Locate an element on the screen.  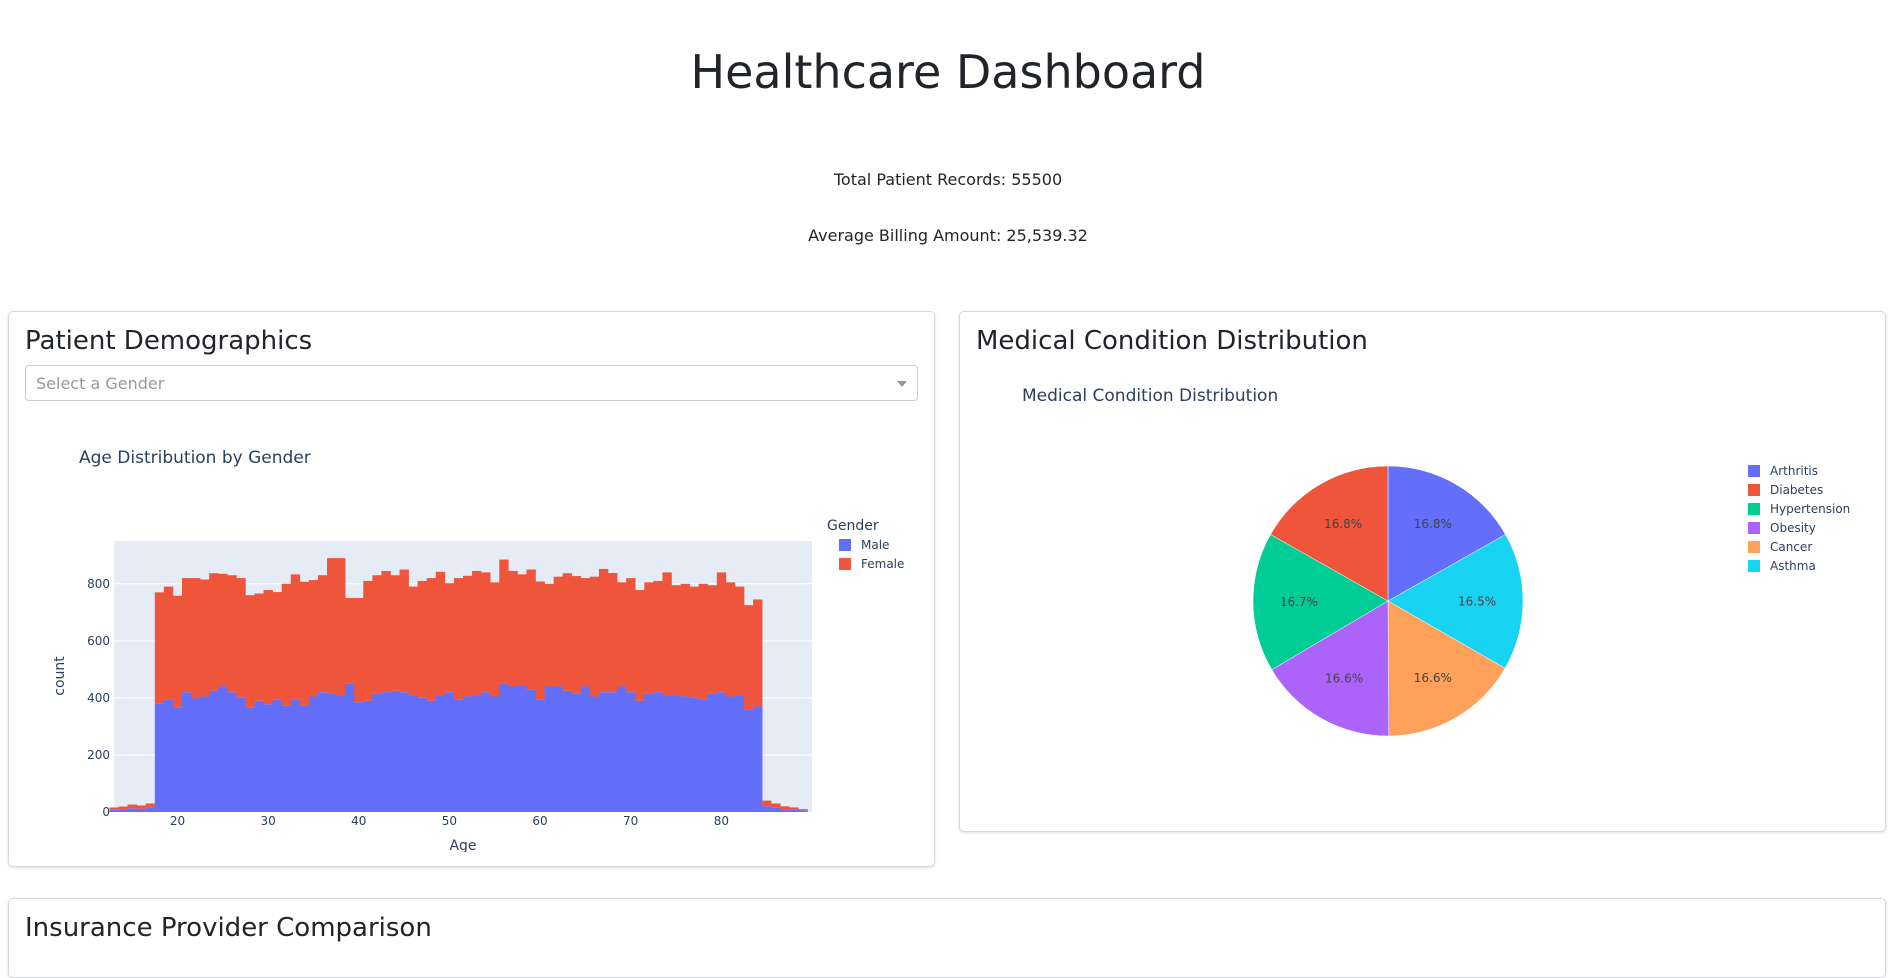
y-tick-label: 800 is located at coordinates (98, 584).